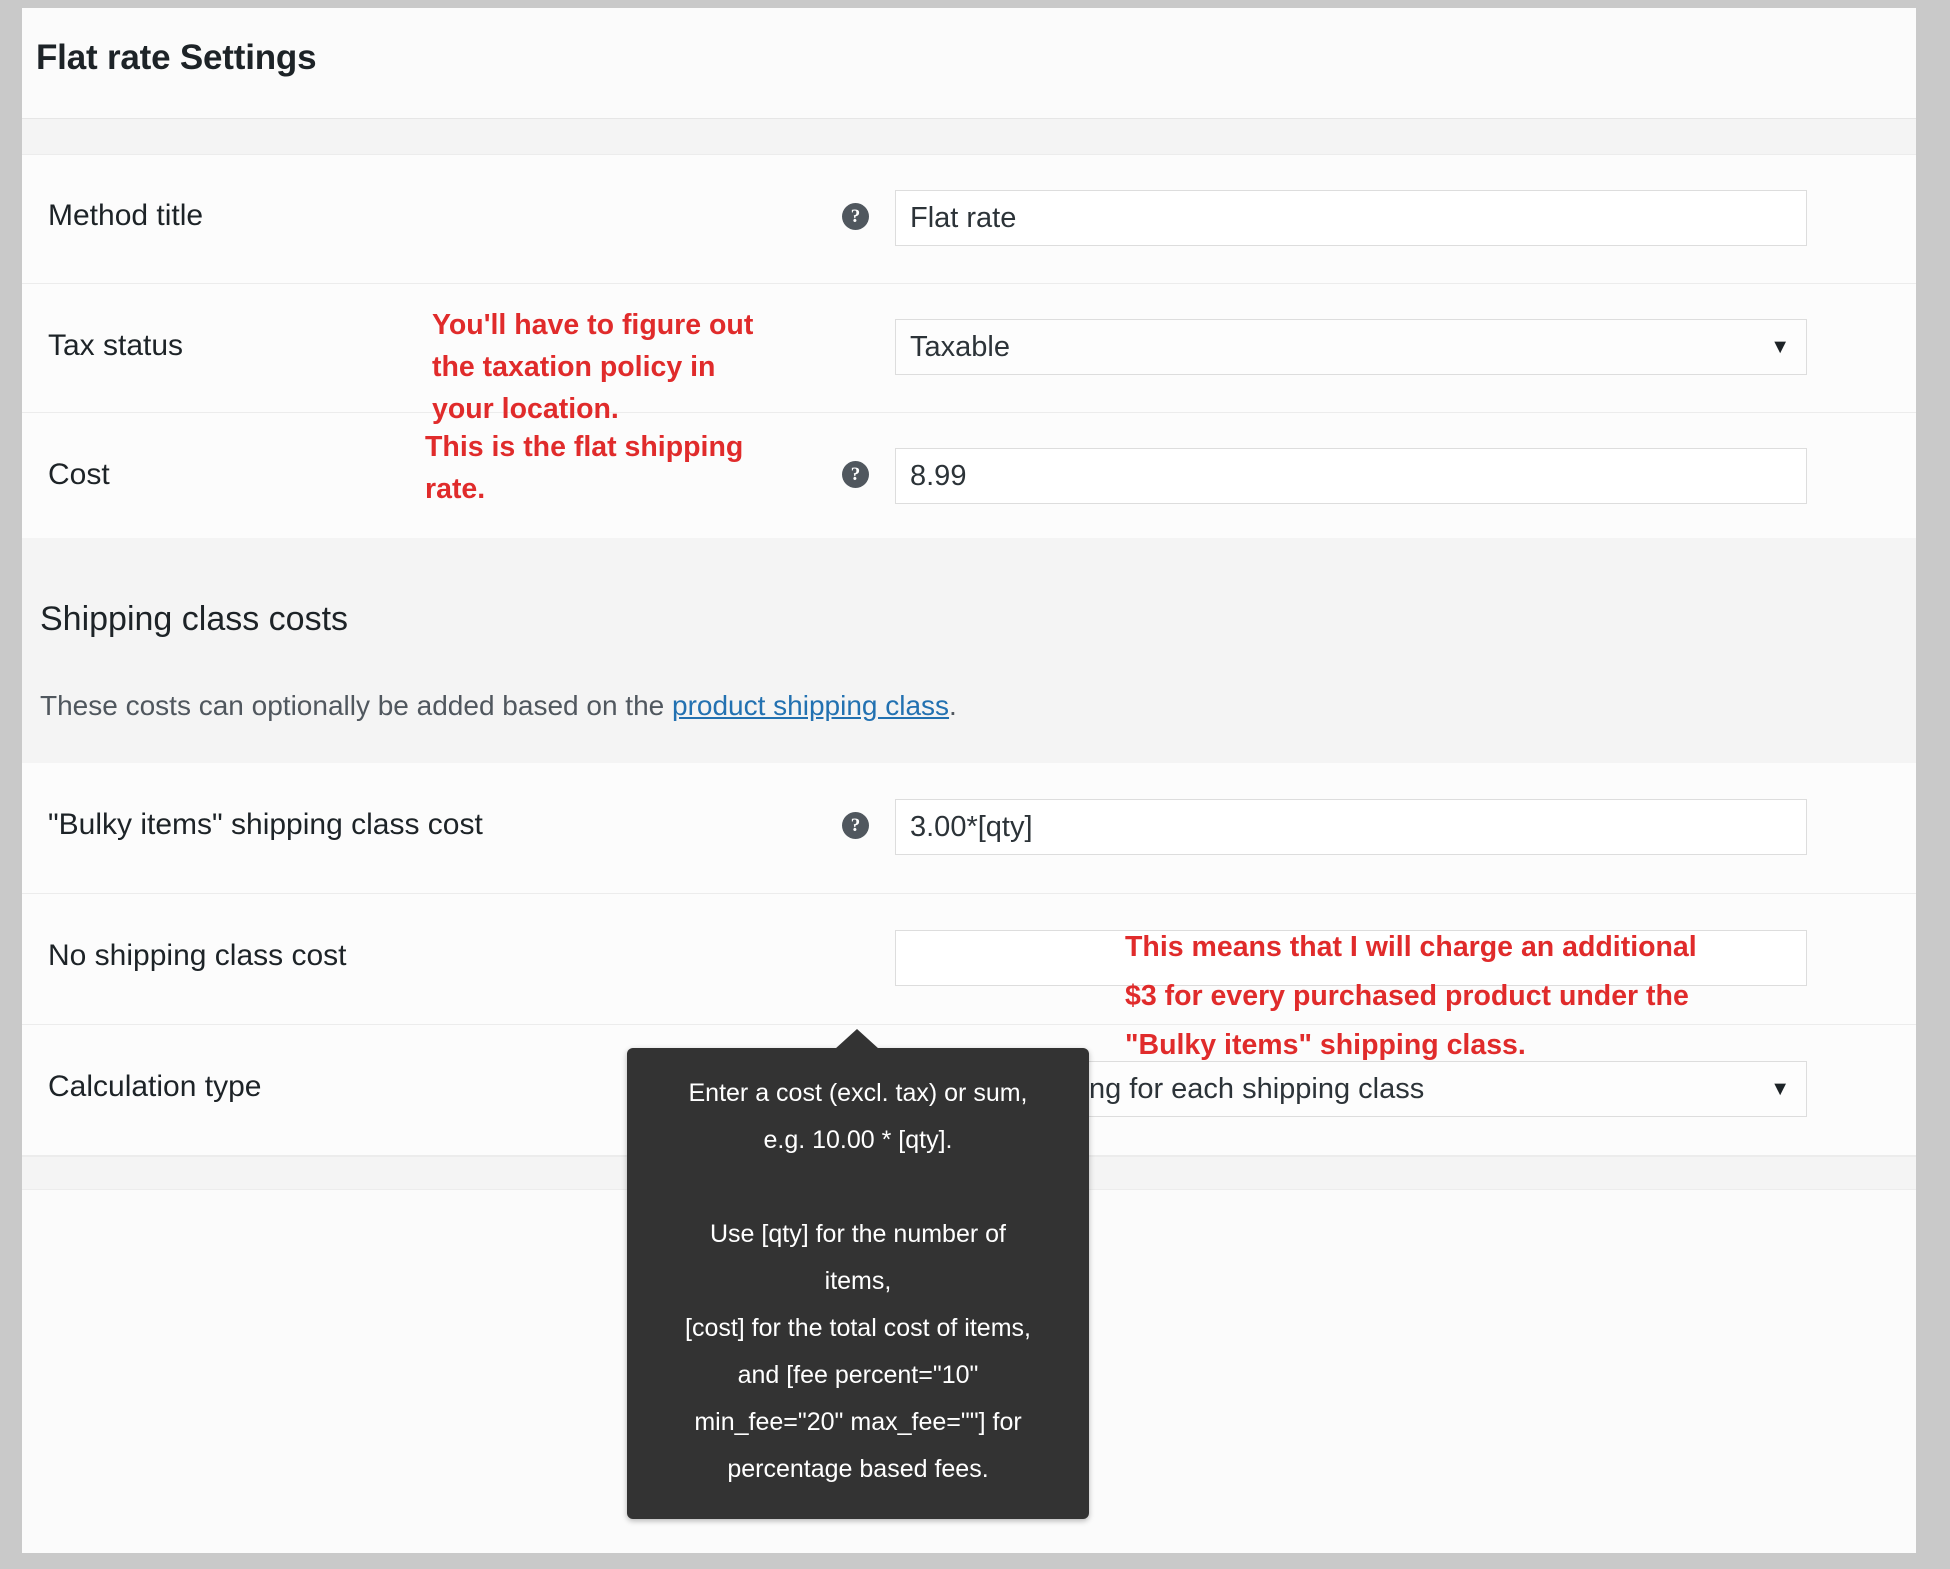 Image resolution: width=1950 pixels, height=1569 pixels. I want to click on tooltip-line: [cost] for the total cost of items,, so click(858, 1328).